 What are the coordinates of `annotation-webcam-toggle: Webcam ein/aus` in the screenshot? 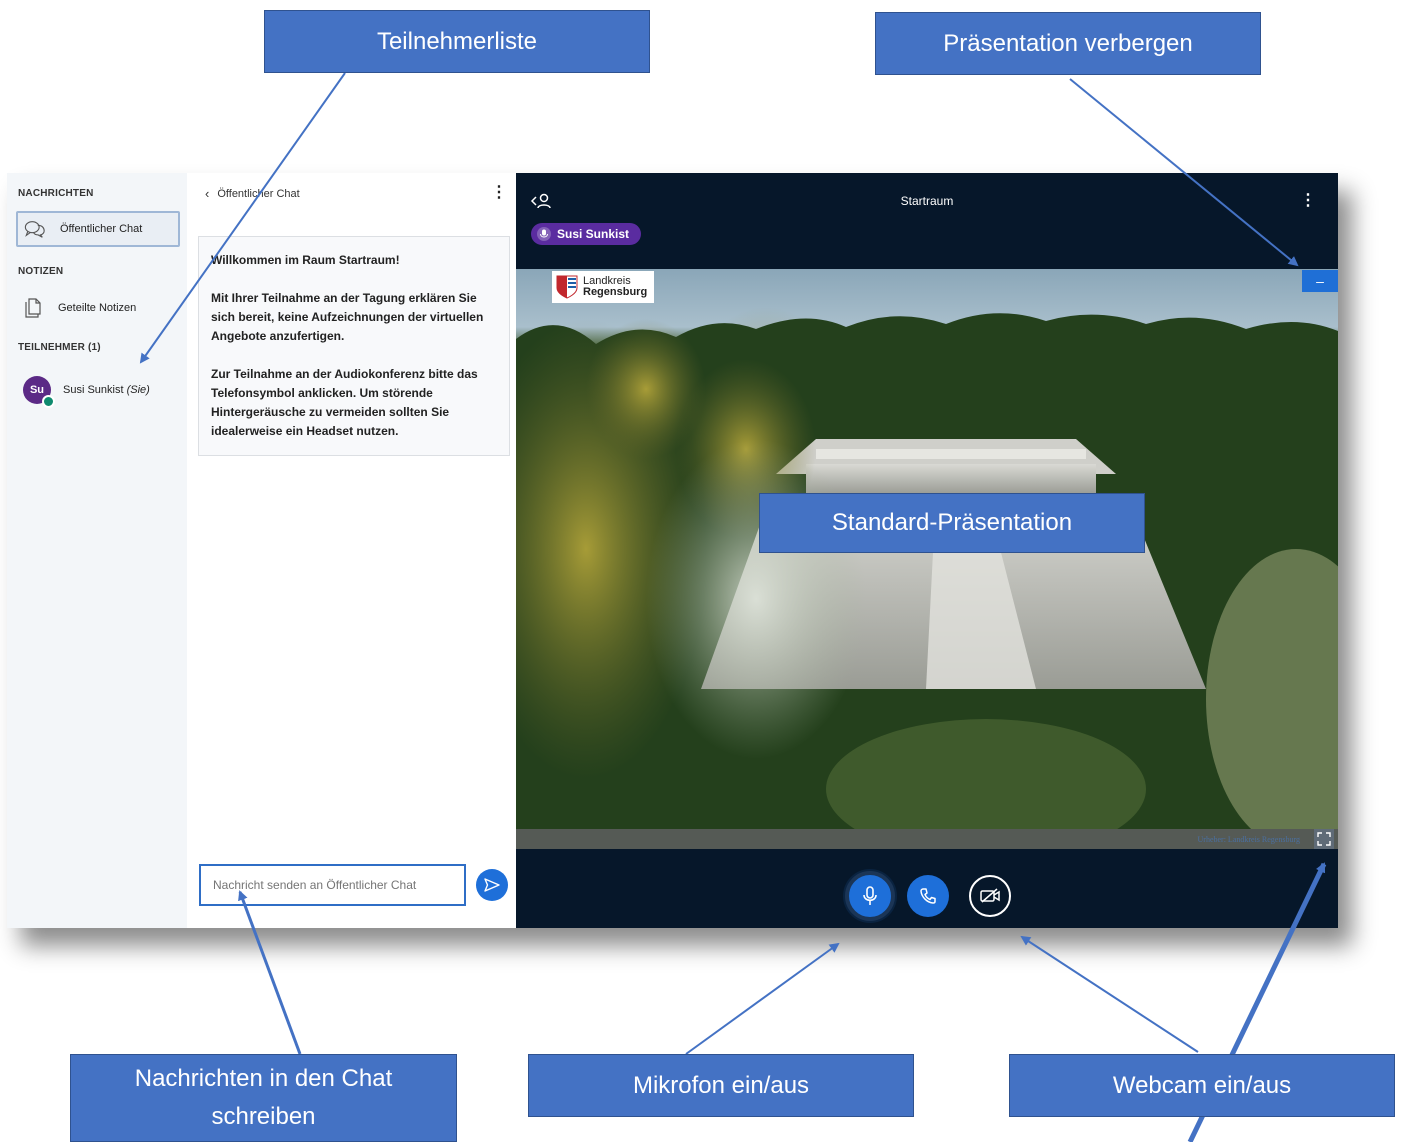 It's located at (1202, 1085).